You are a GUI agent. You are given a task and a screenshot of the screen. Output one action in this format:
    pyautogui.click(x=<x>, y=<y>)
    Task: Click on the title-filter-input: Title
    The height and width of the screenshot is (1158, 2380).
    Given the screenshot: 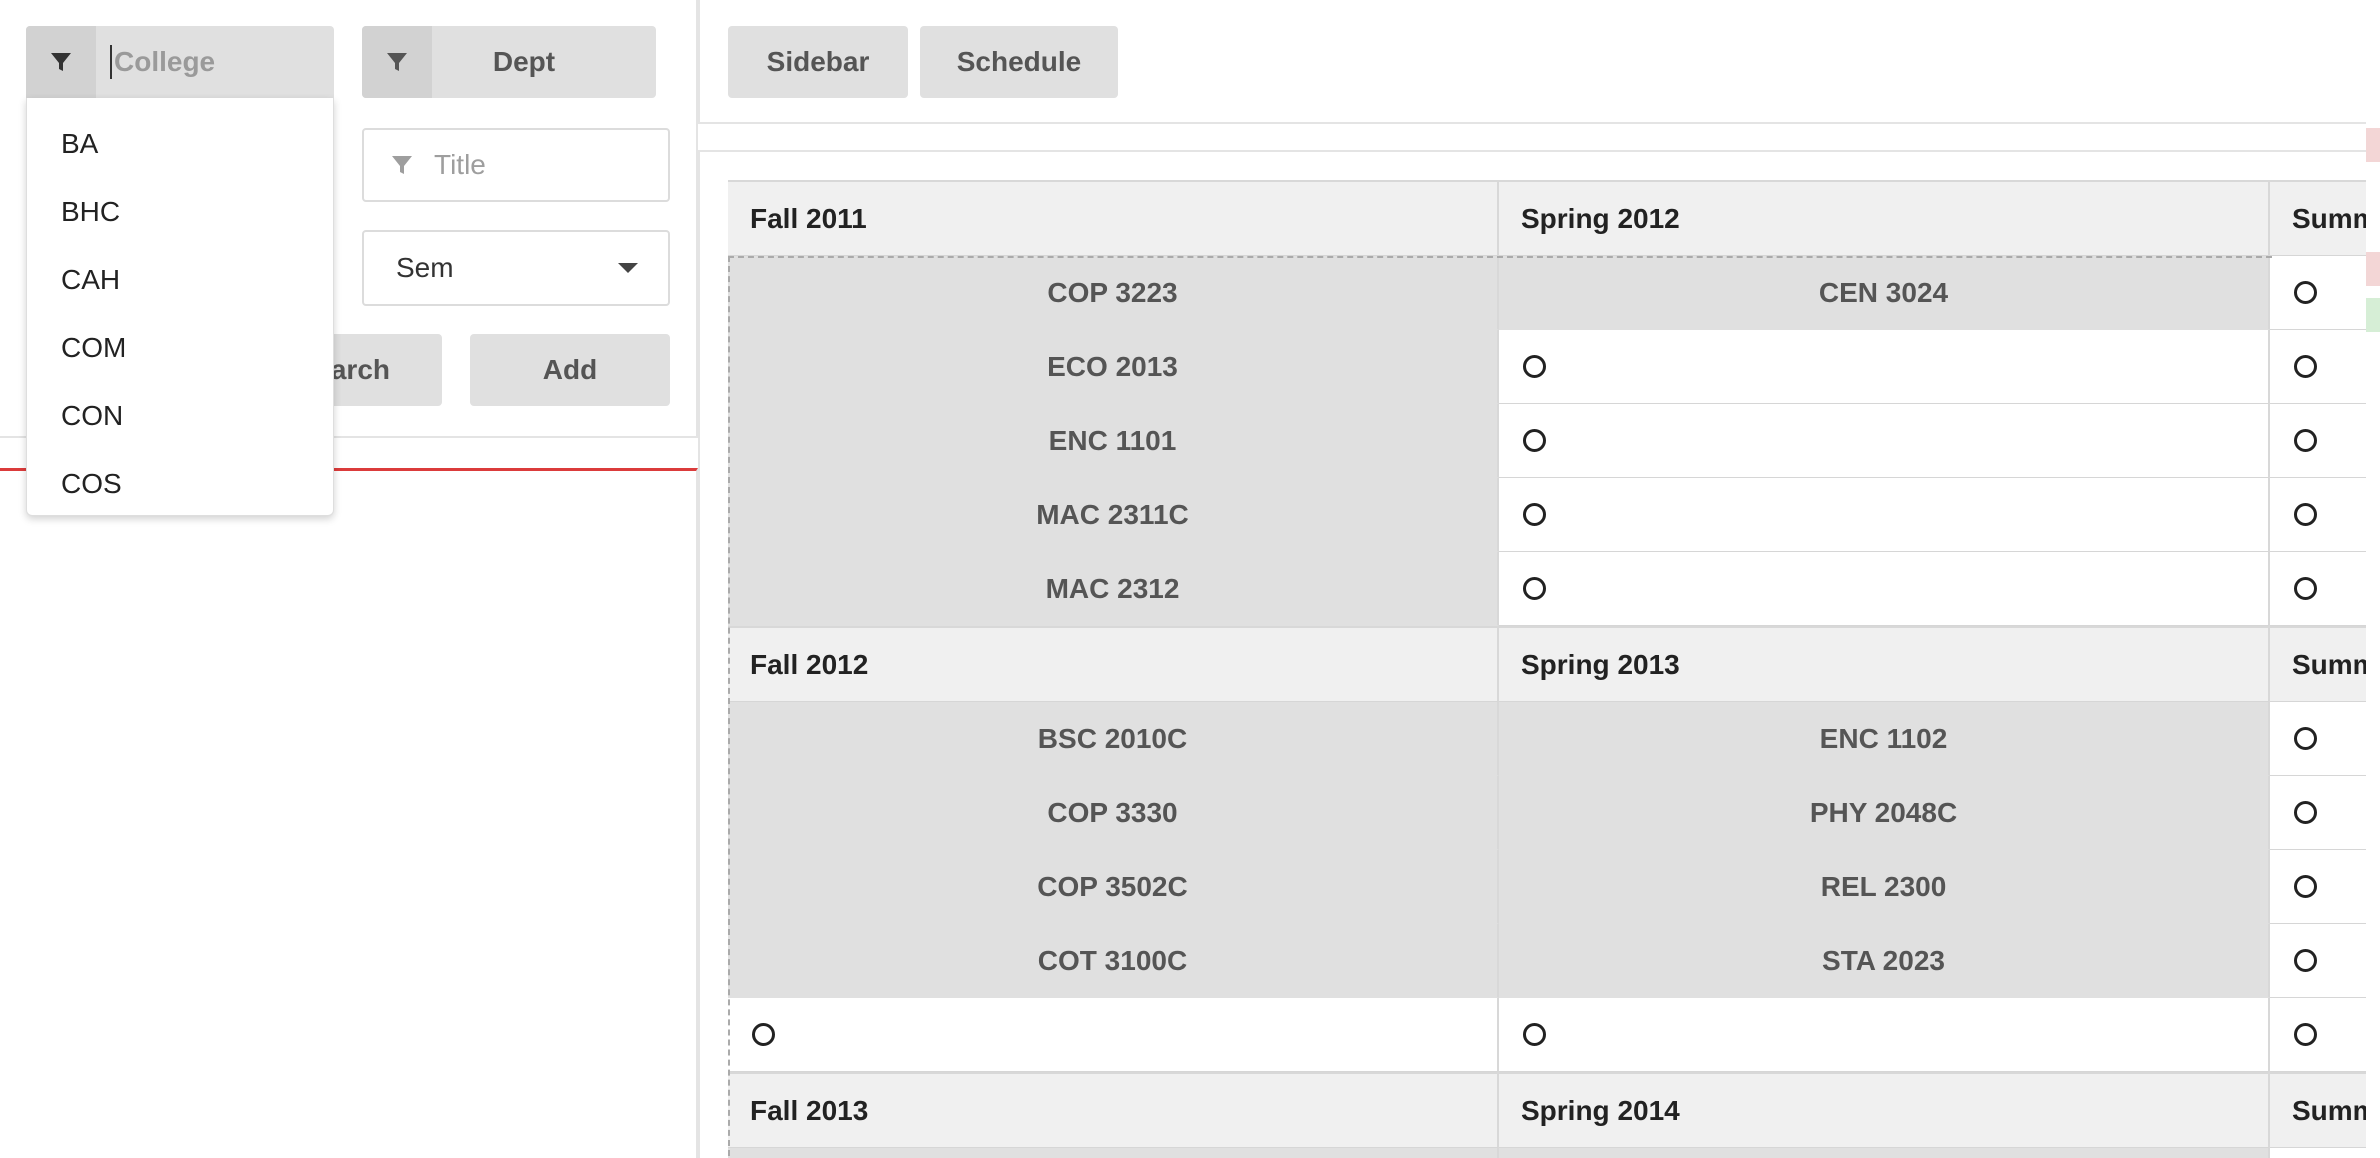 What is the action you would take?
    pyautogui.click(x=516, y=165)
    